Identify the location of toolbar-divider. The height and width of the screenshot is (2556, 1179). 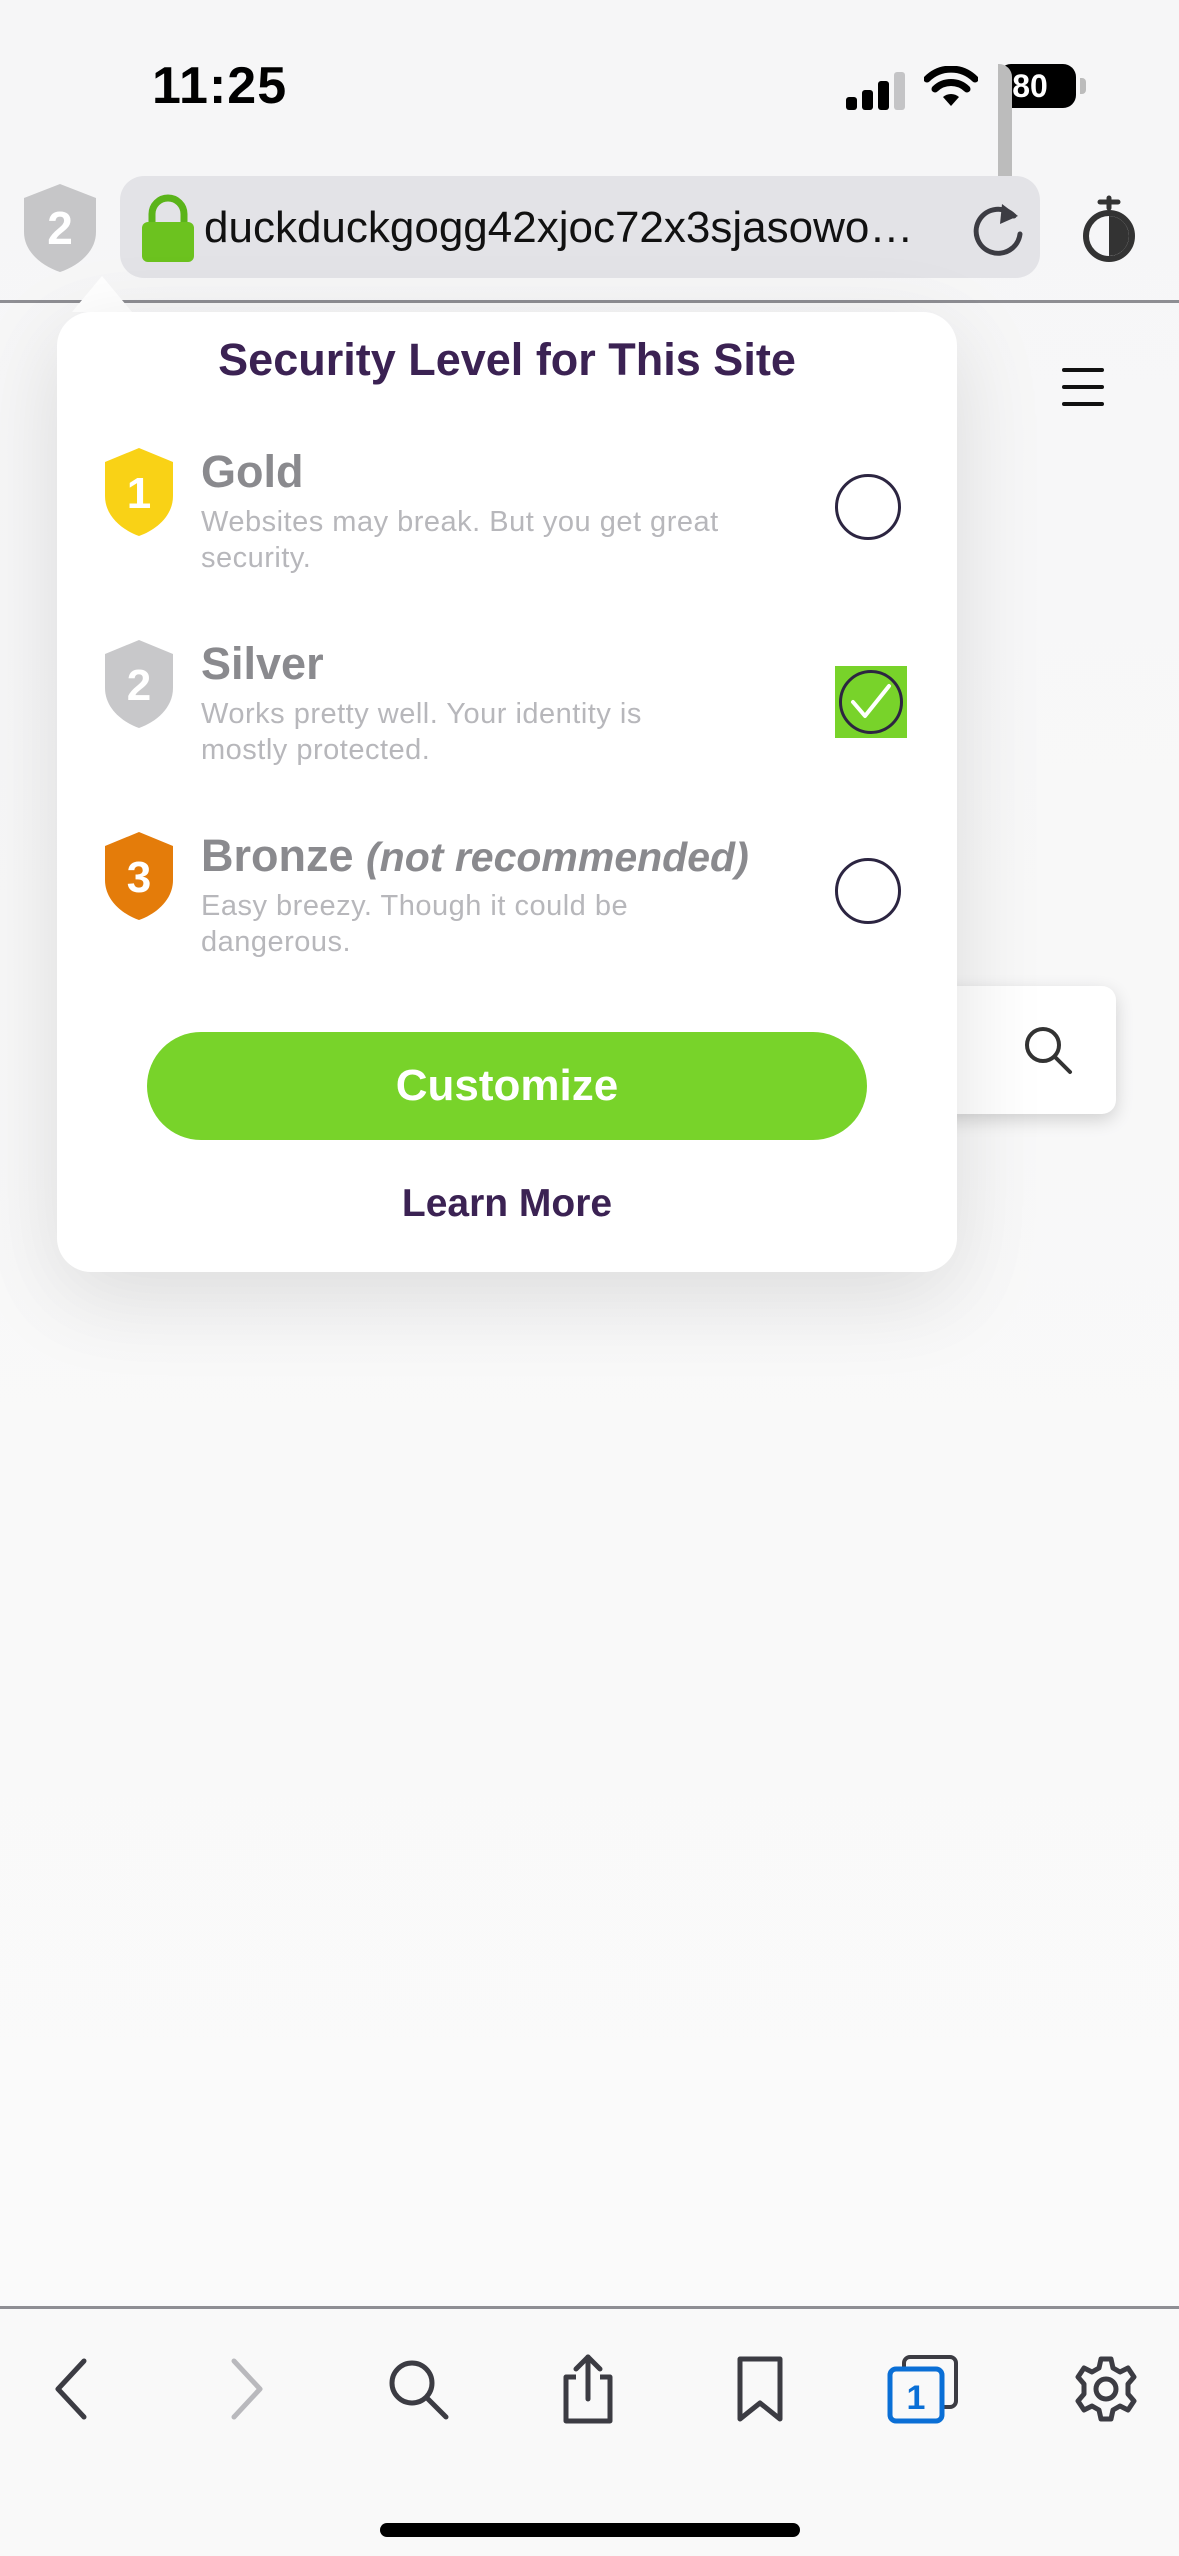
(589, 301).